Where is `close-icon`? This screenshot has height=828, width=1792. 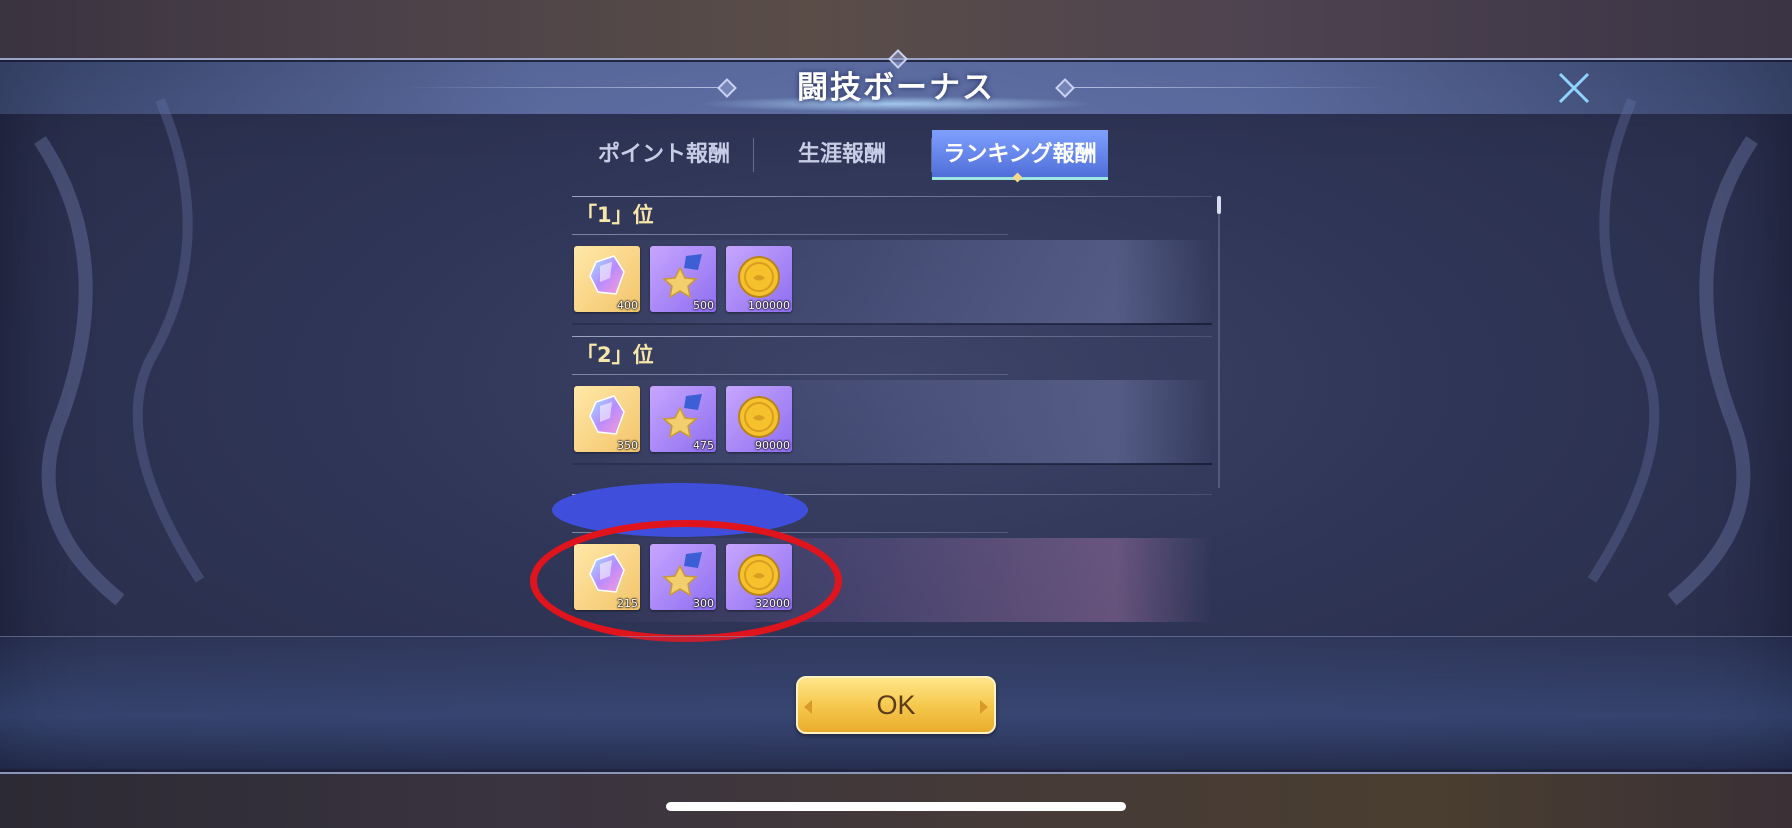 close-icon is located at coordinates (1574, 88).